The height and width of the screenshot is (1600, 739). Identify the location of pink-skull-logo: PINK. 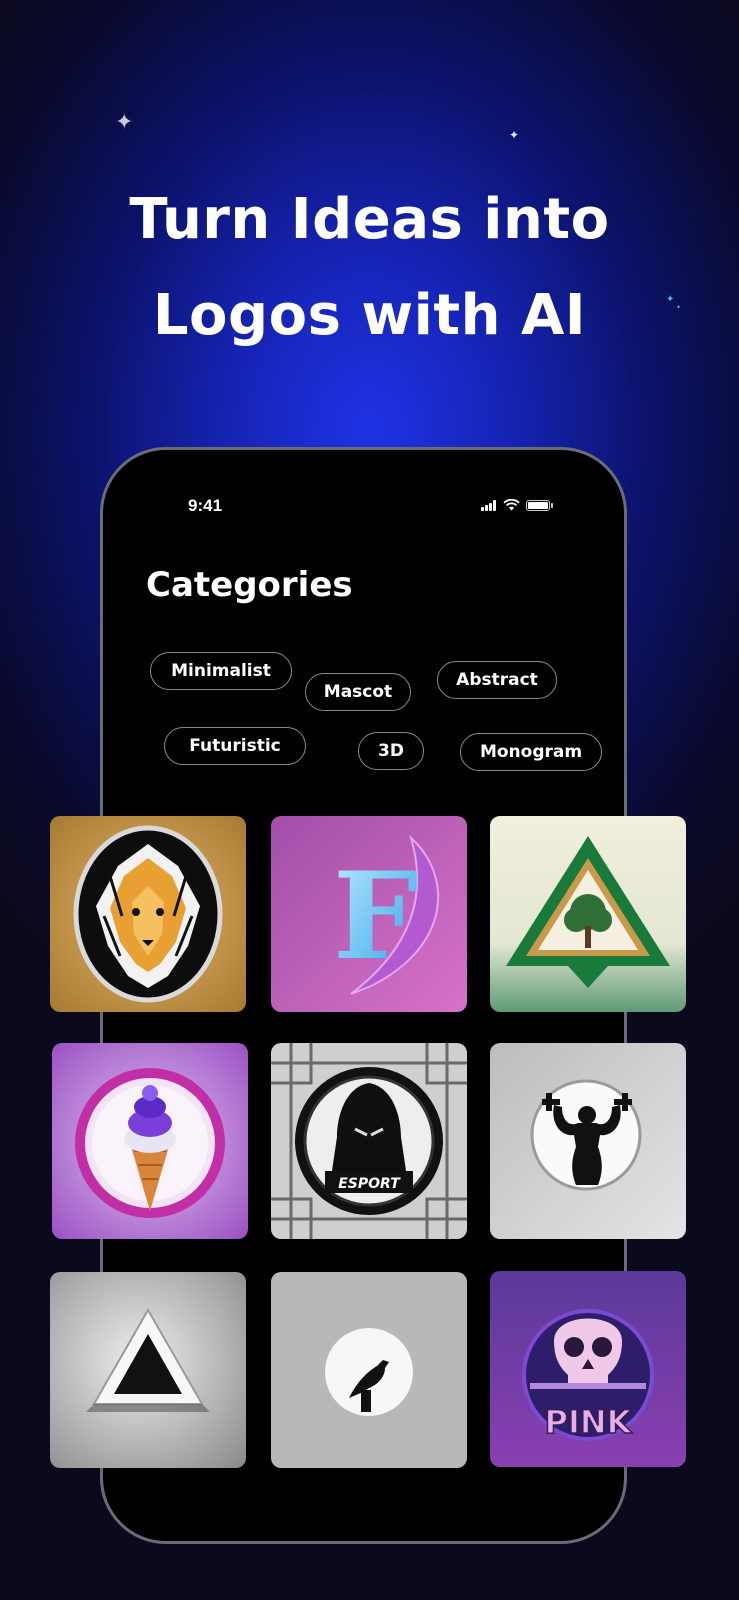
(588, 1369).